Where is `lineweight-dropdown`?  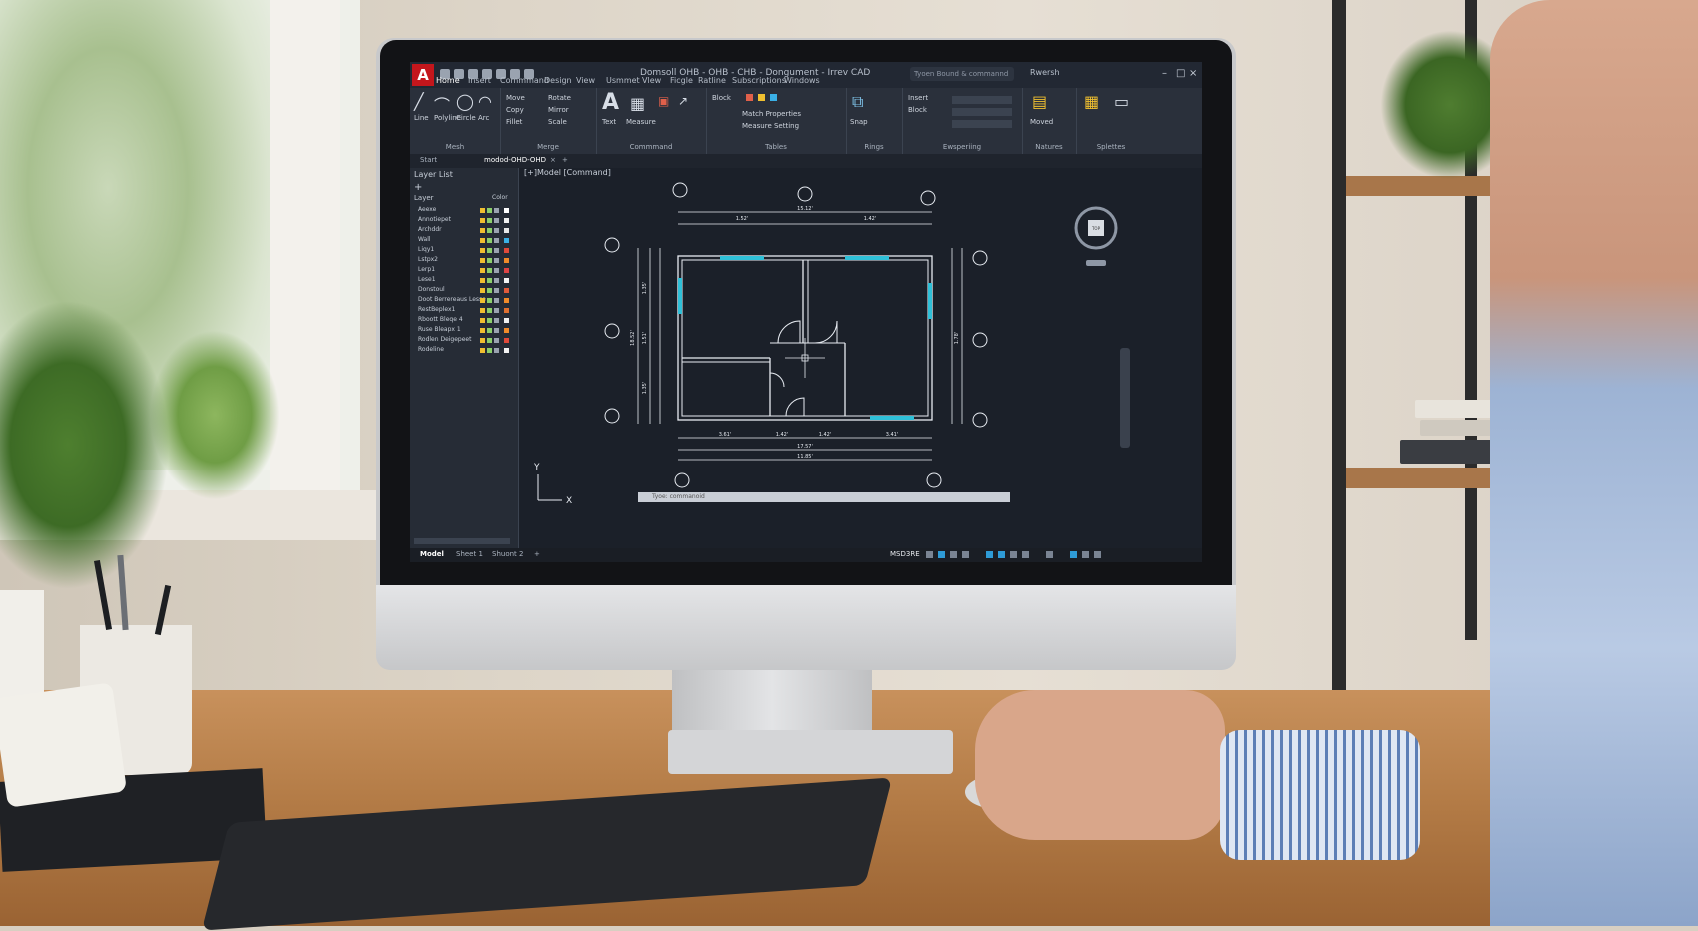 lineweight-dropdown is located at coordinates (982, 124).